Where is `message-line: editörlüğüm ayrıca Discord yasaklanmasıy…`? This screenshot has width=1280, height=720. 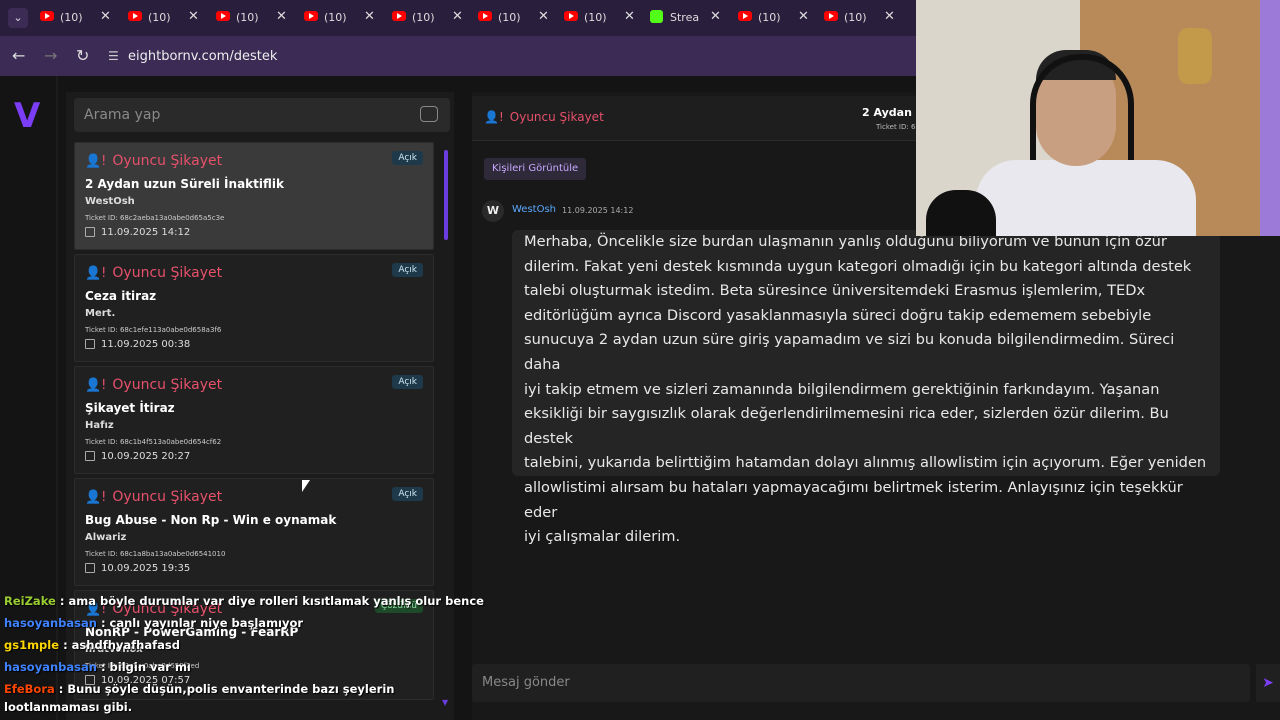 message-line: editörlüğüm ayrıca Discord yasaklanmasıy… is located at coordinates (838, 315).